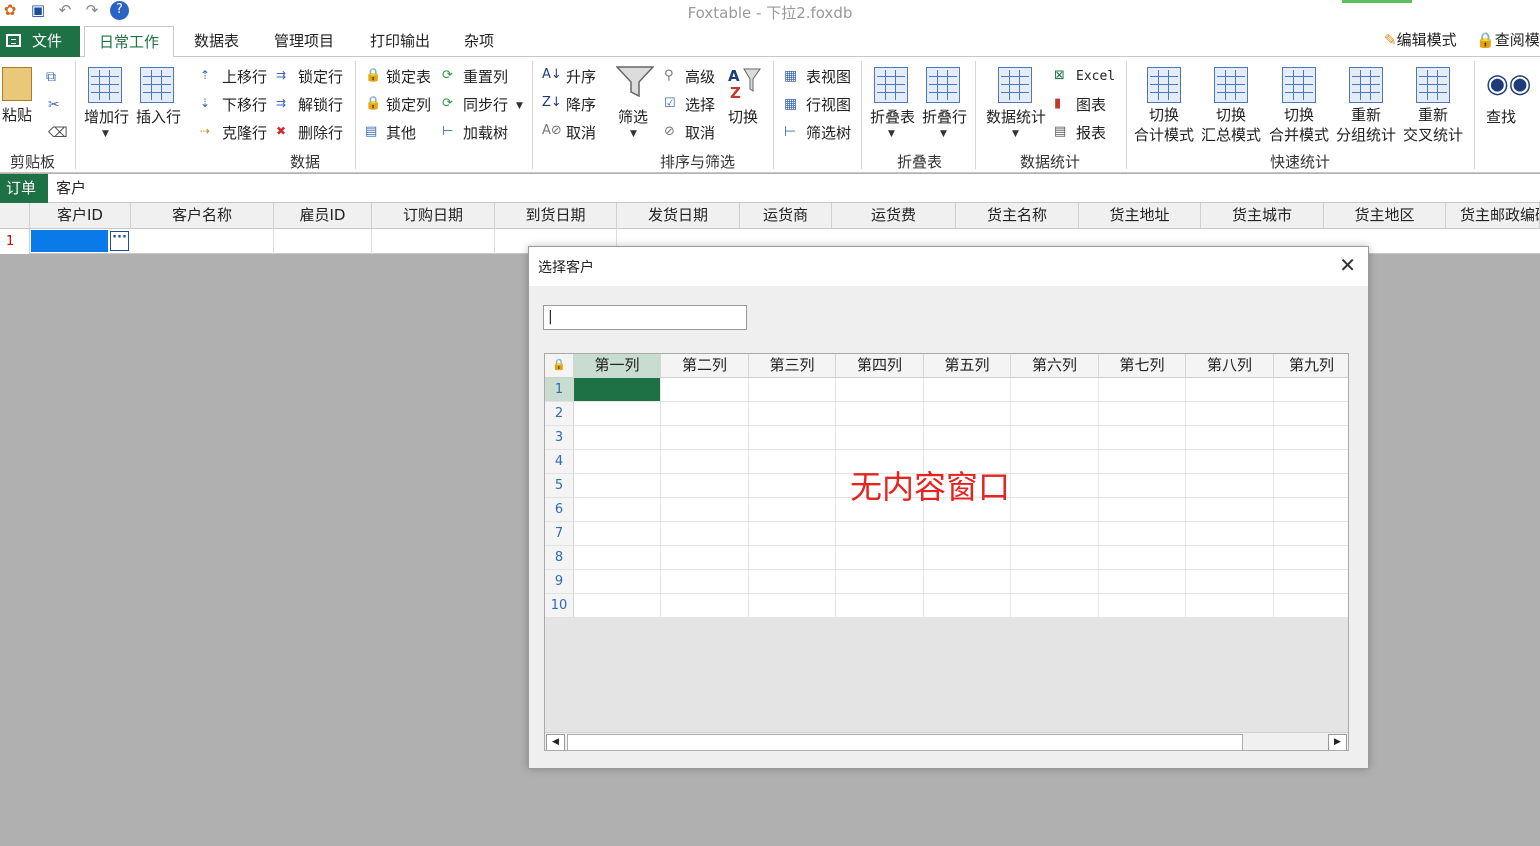 The height and width of the screenshot is (846, 1540). What do you see at coordinates (408, 105) in the screenshot?
I see `lock-column-button: 锁定列` at bounding box center [408, 105].